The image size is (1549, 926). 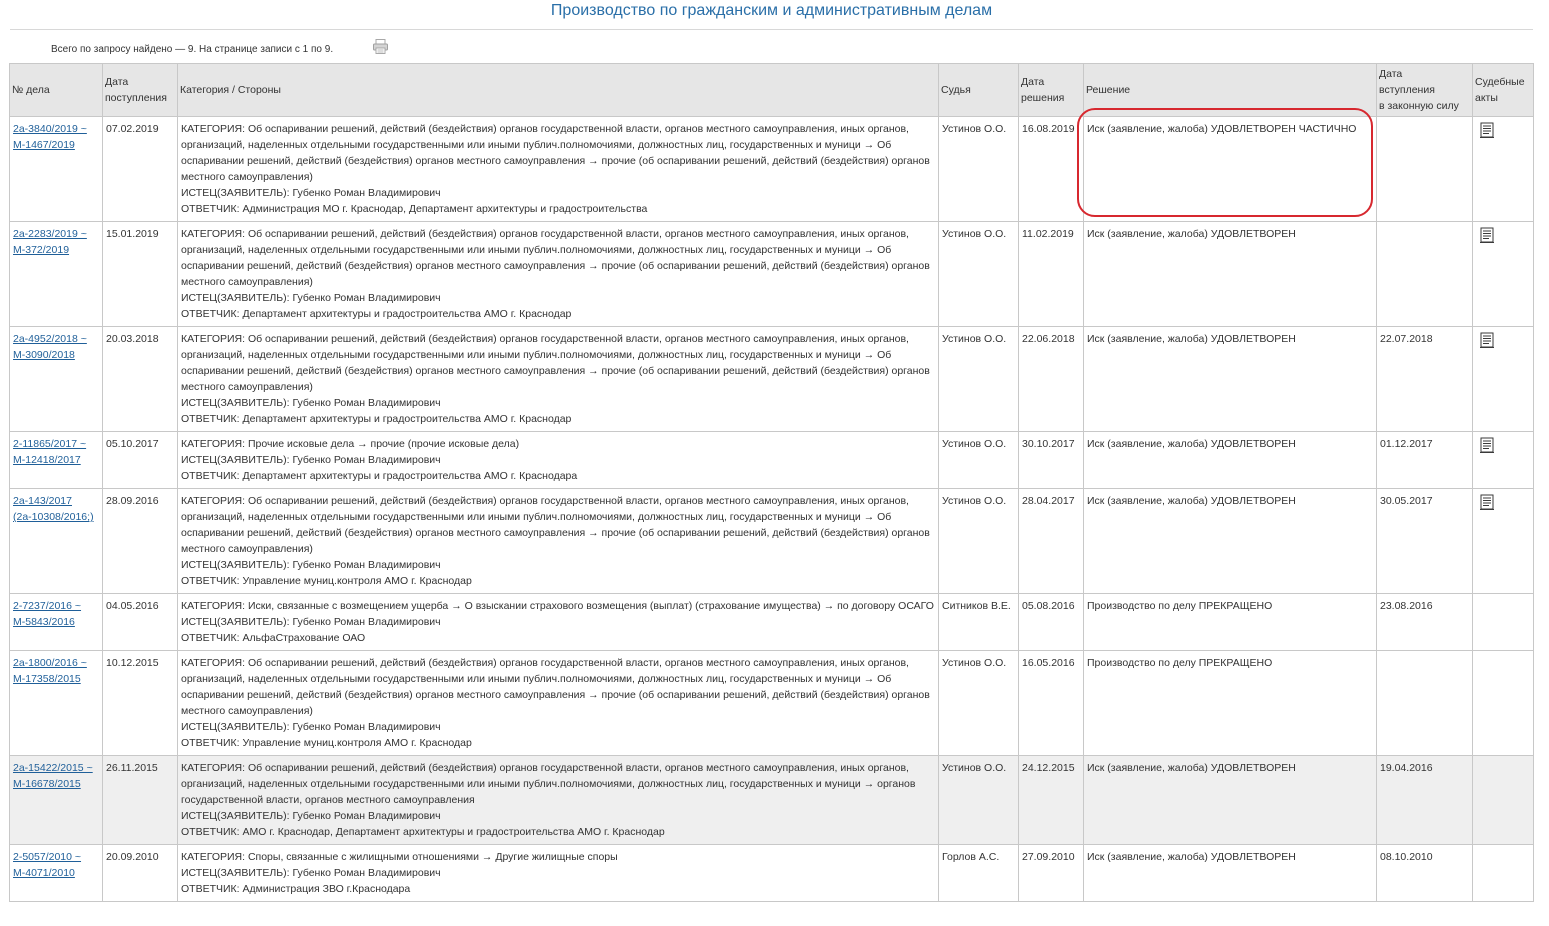 I want to click on date-received-cell: 20.09.2010, so click(x=140, y=873).